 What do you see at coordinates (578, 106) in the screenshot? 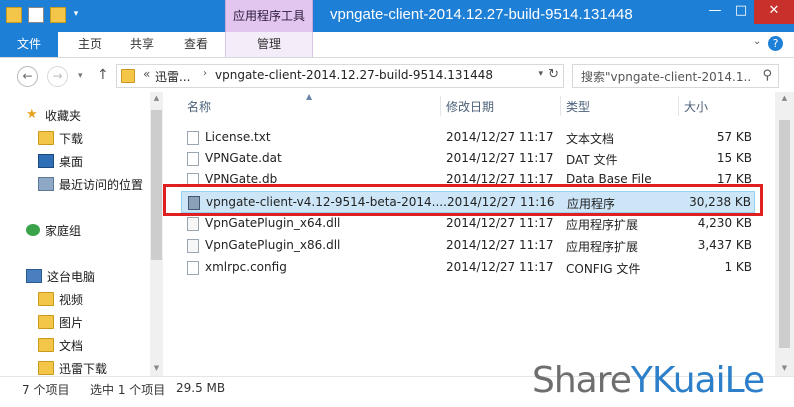
I see `column-header-type: 类型` at bounding box center [578, 106].